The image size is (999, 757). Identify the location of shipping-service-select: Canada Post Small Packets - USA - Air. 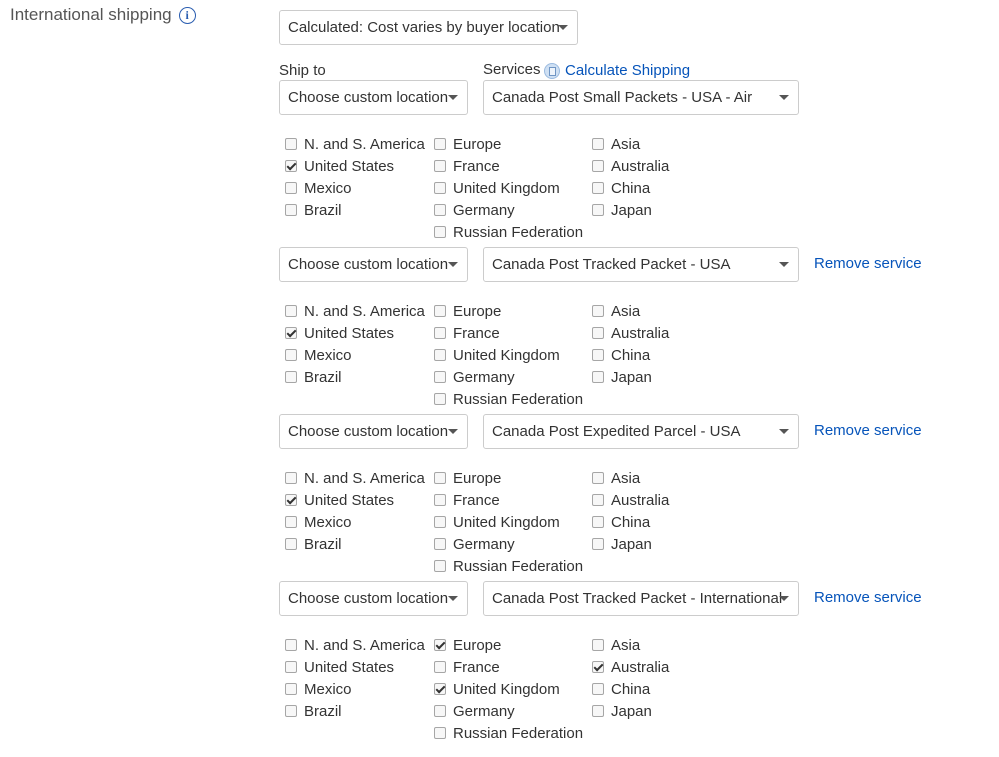
(641, 97).